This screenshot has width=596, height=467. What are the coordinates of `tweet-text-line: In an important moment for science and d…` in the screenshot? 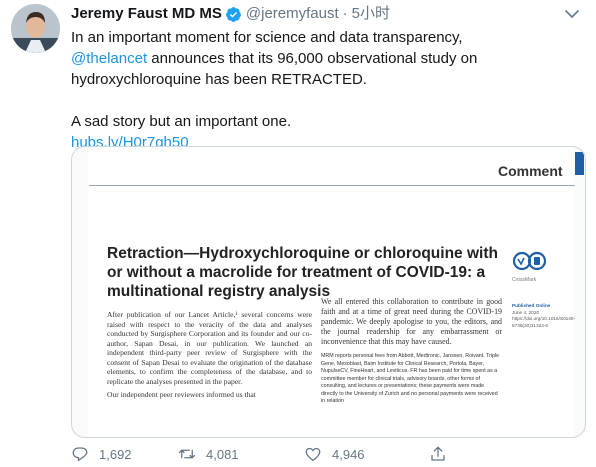 It's located at (267, 37).